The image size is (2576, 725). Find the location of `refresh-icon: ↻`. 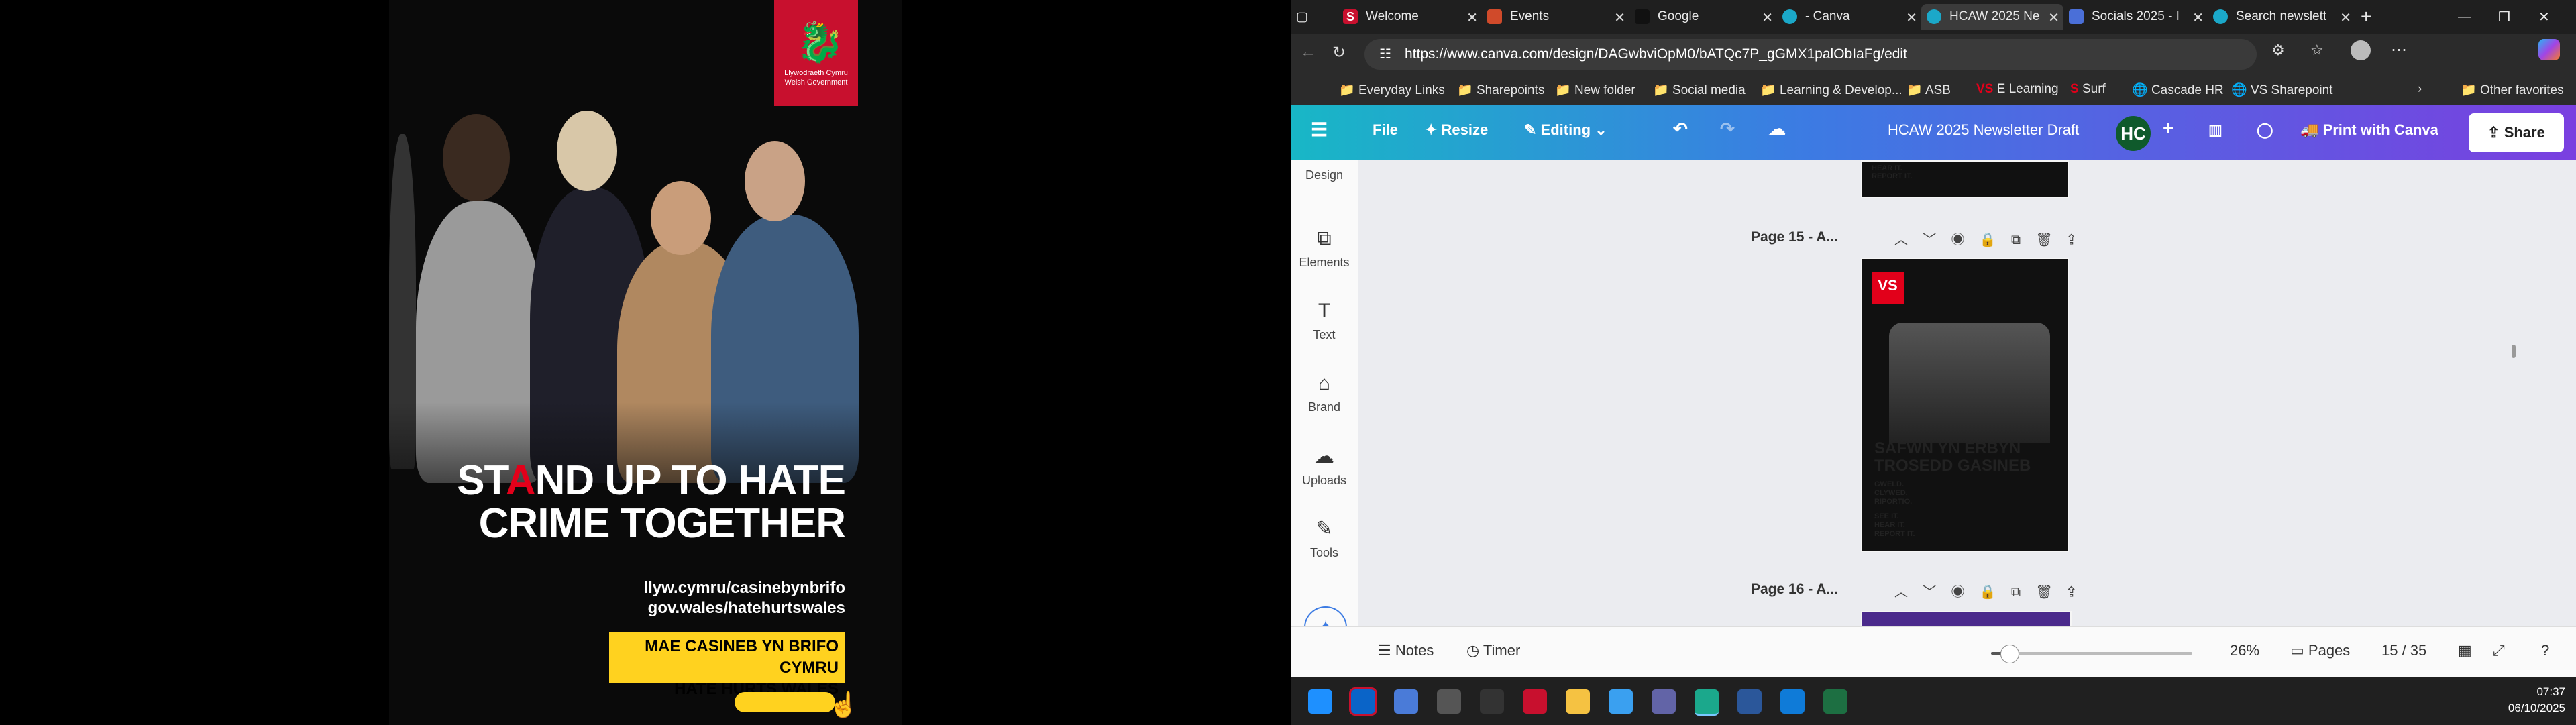

refresh-icon: ↻ is located at coordinates (1339, 52).